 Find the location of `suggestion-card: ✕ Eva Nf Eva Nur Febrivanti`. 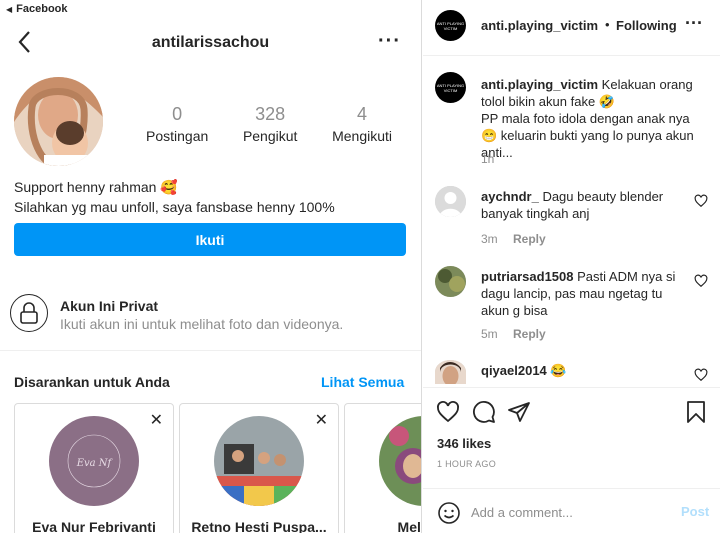

suggestion-card: ✕ Eva Nf Eva Nur Febrivanti is located at coordinates (94, 468).